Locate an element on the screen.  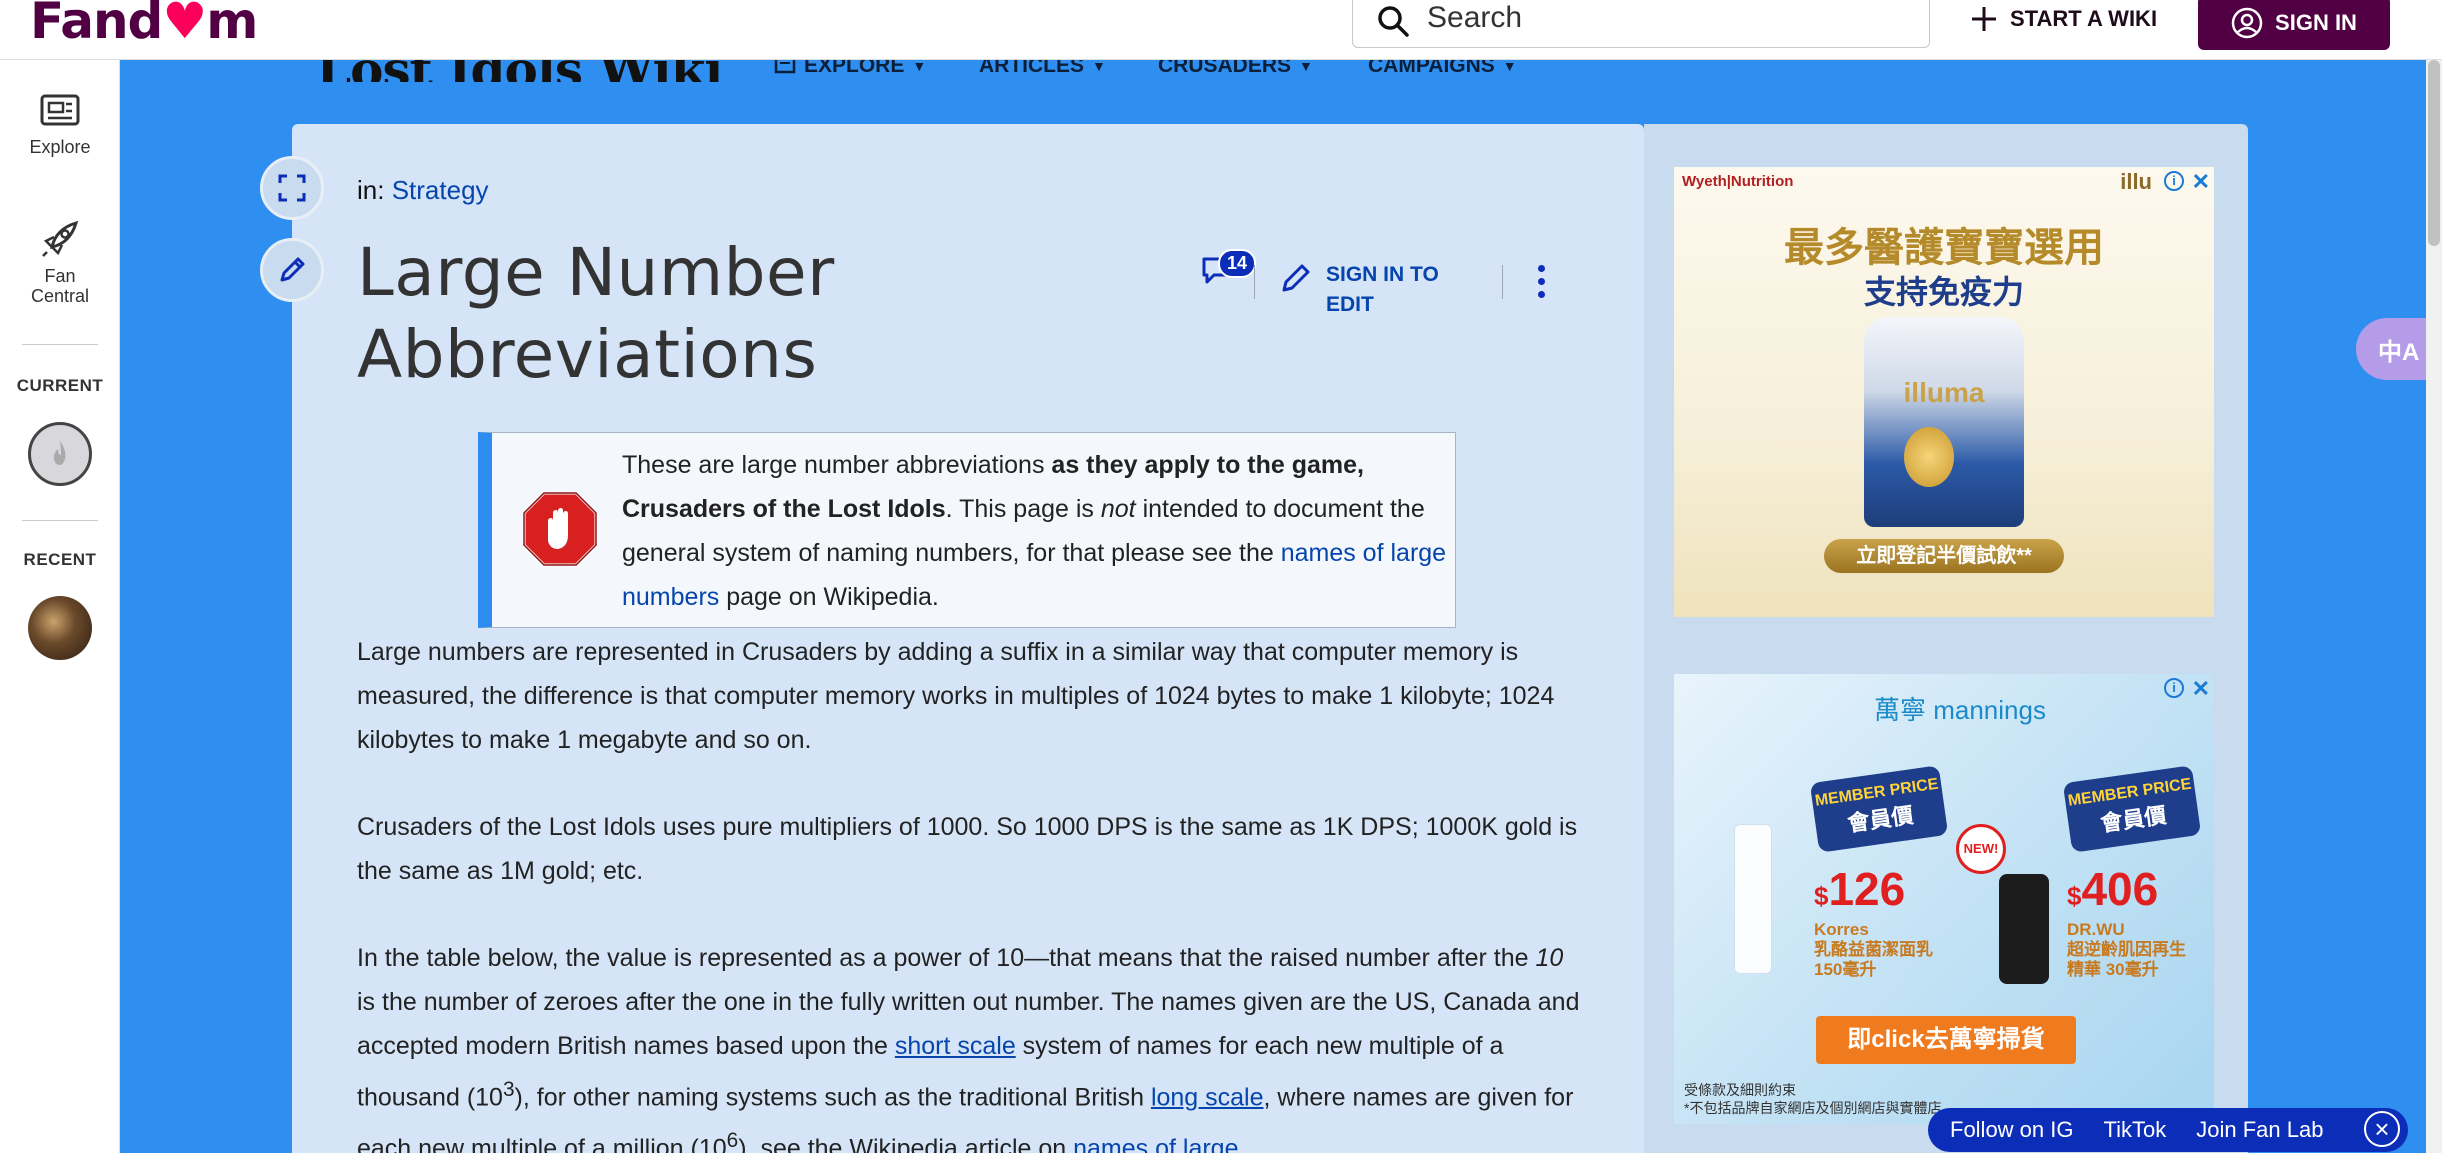
sign-in-to-edit-label: SIGN IN TO EDIT is located at coordinates (1382, 289).